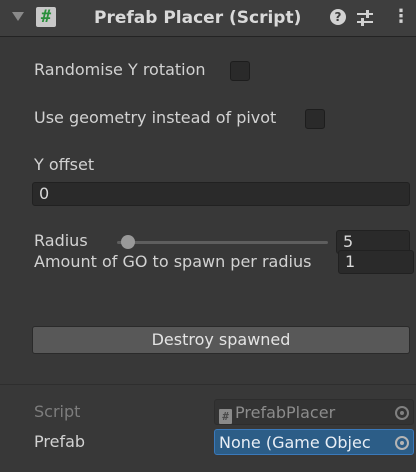 Image resolution: width=416 pixels, height=472 pixels. I want to click on component-title: Prefab Placer (Script), so click(198, 18).